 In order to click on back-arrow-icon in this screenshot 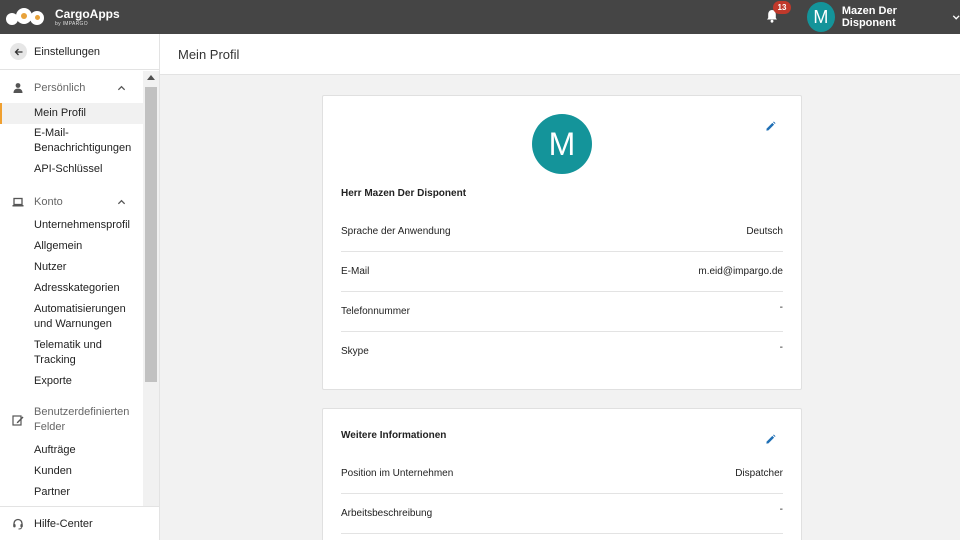, I will do `click(18, 51)`.